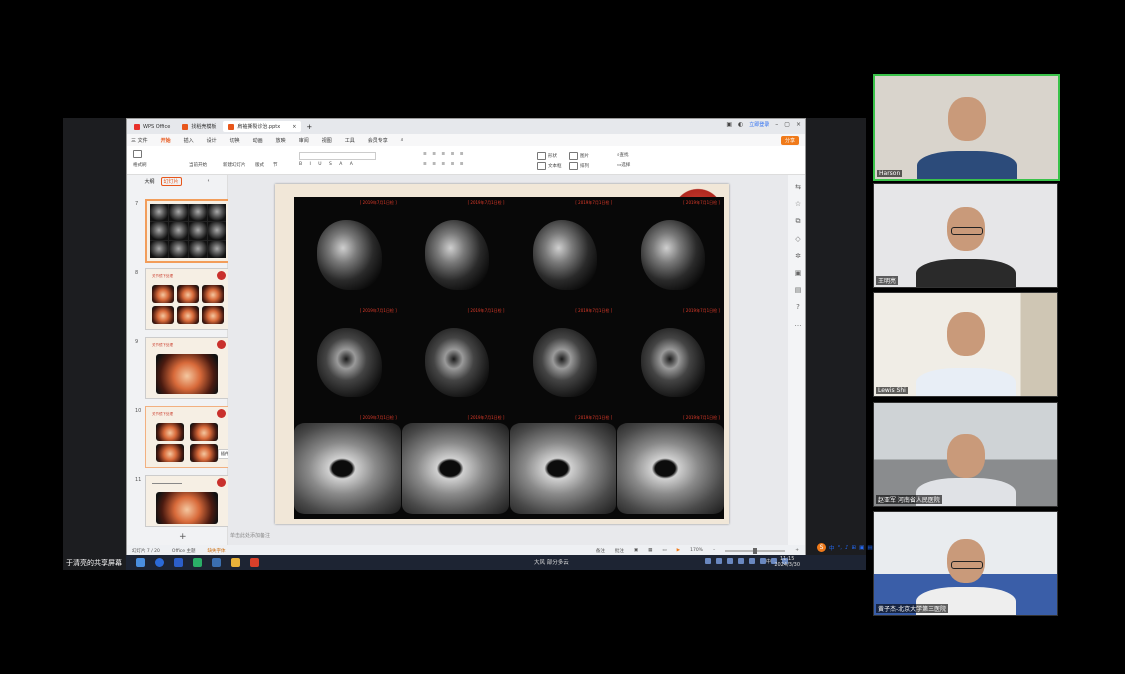  Describe the element at coordinates (444, 164) in the screenshot. I see `align-buttons: ≡ ≡ ≡ ≡ ≡` at that location.